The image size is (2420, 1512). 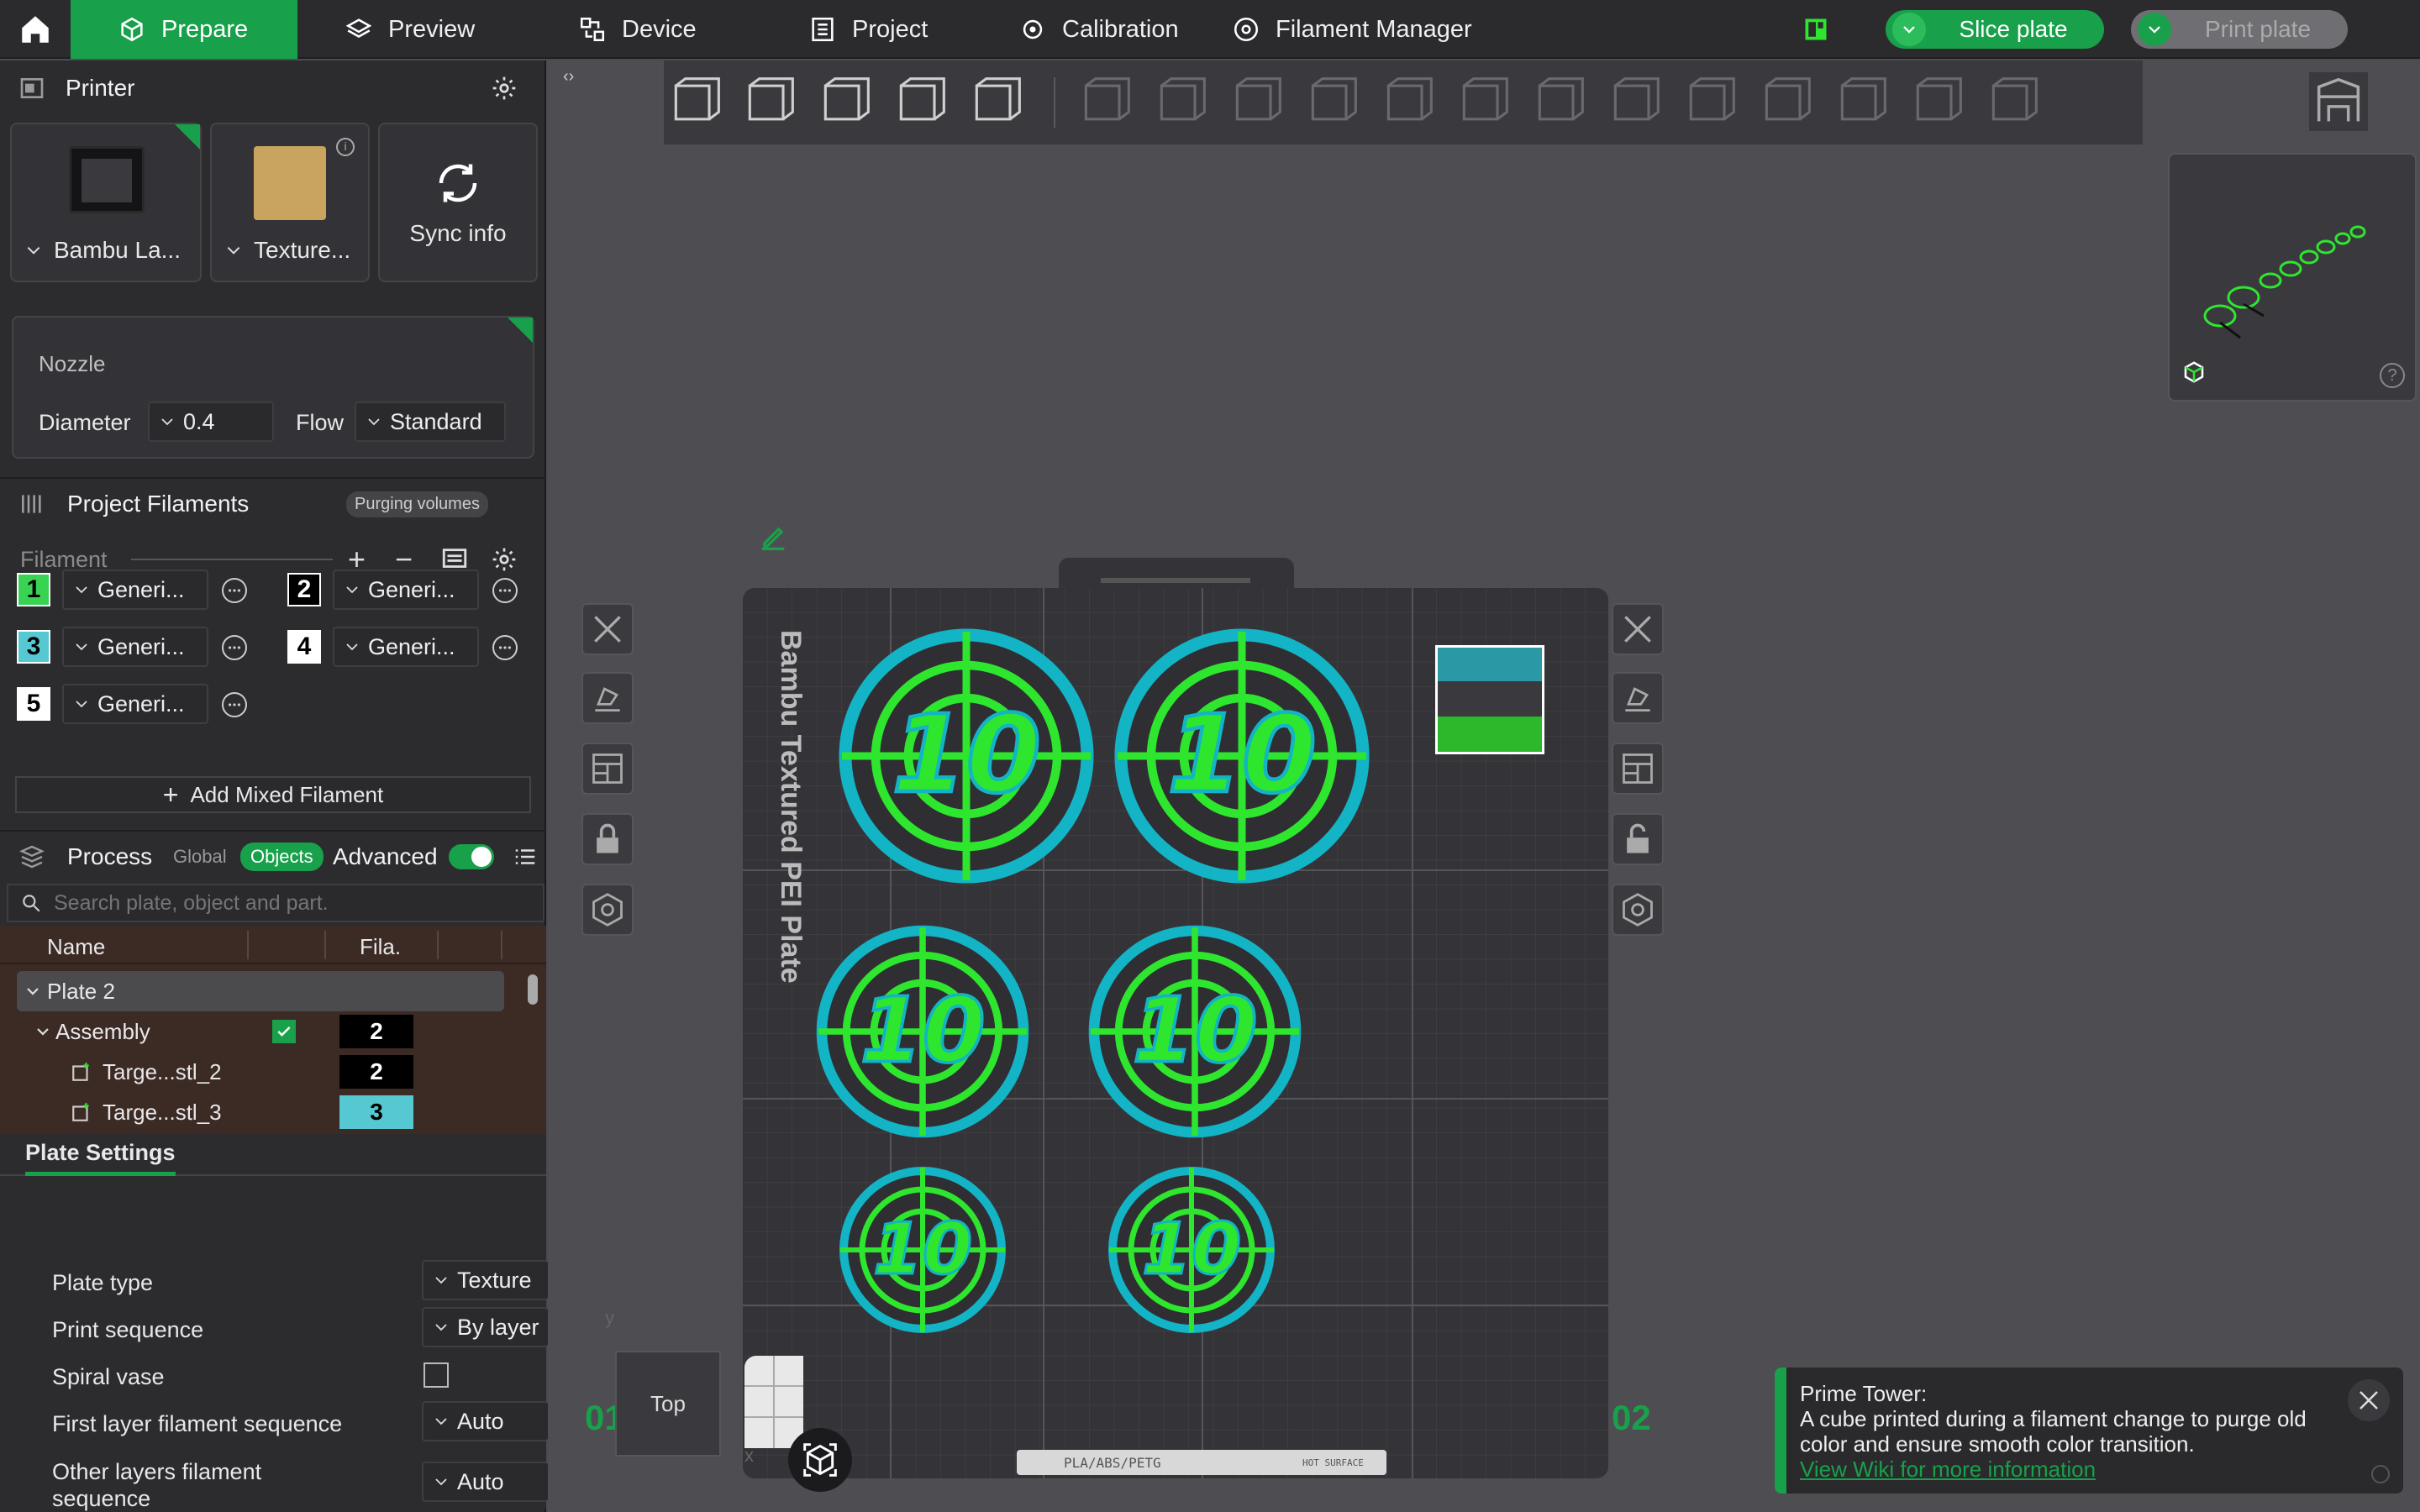 I want to click on edit-plate-name-icon, so click(x=773, y=540).